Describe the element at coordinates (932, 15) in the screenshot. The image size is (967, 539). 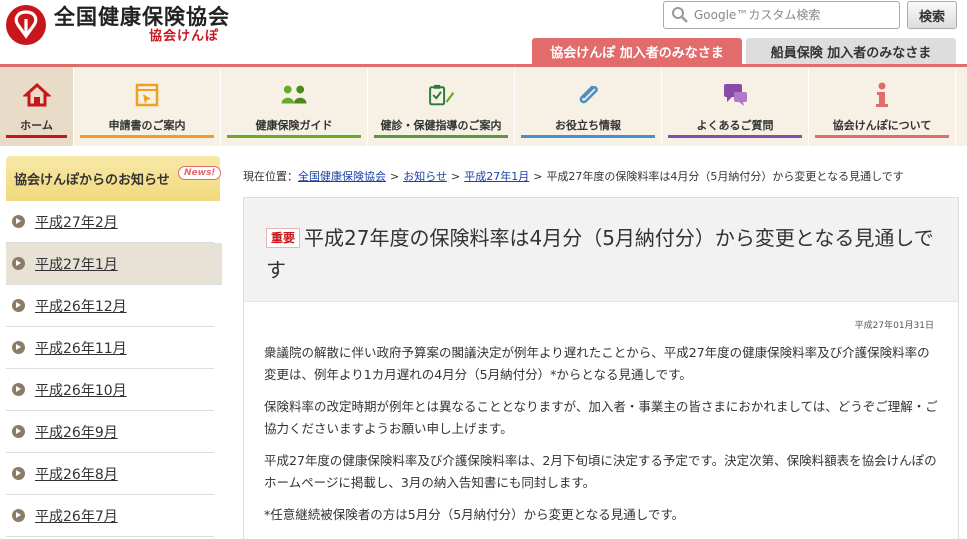
I see `search-button: 検索` at that location.